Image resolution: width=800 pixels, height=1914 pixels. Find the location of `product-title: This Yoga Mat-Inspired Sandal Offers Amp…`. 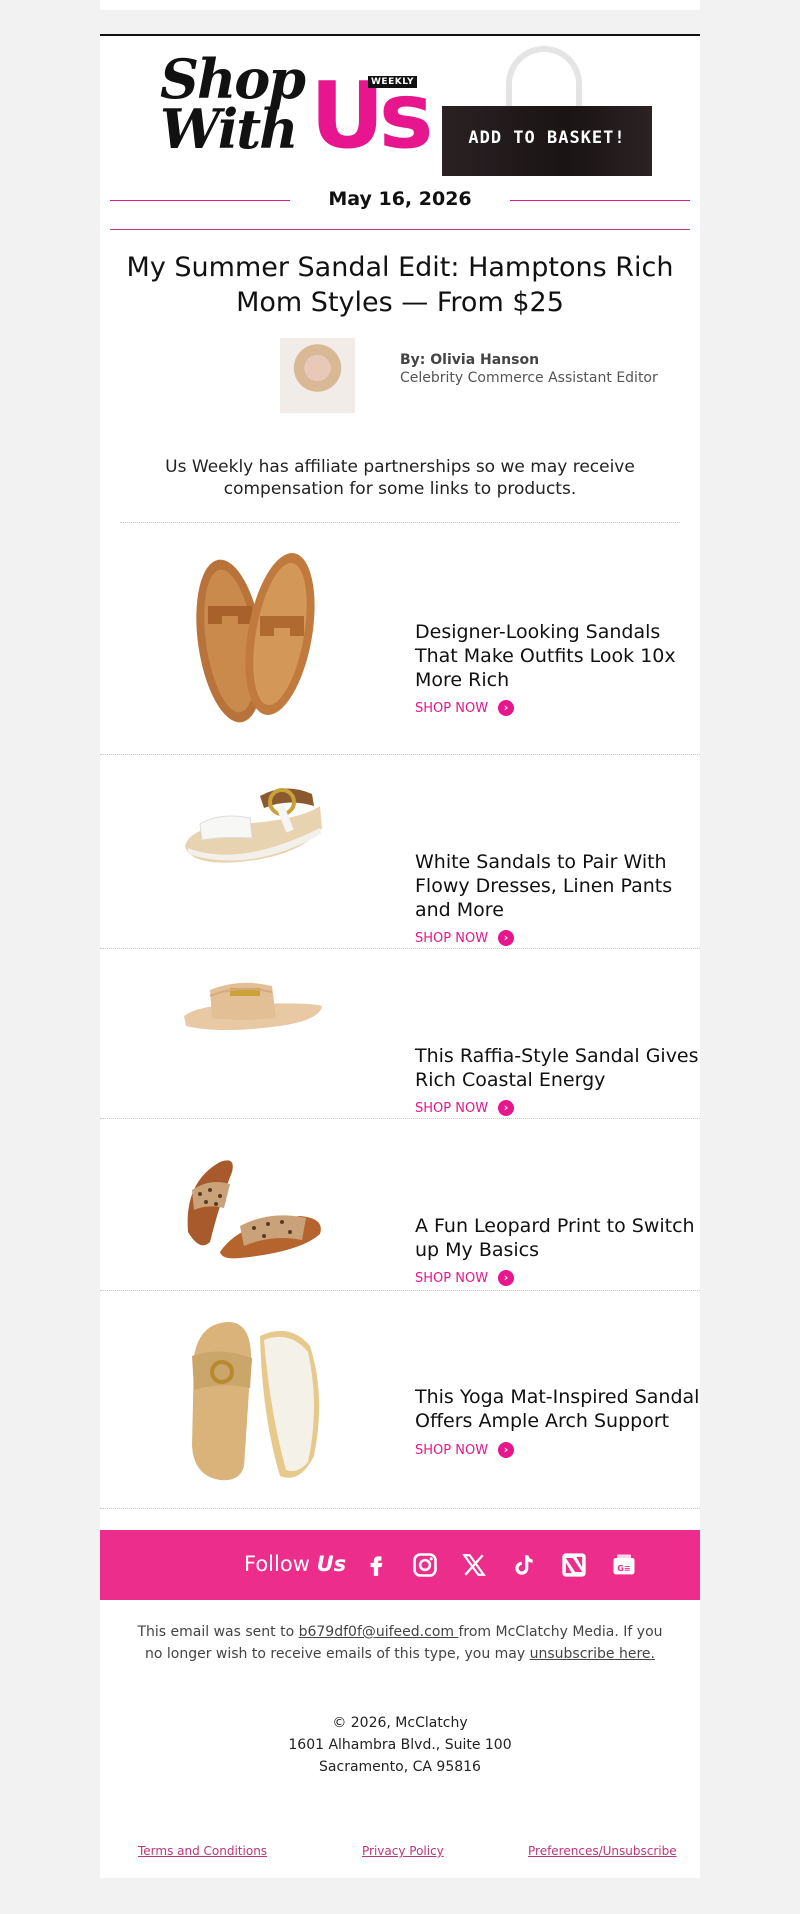

product-title: This Yoga Mat-Inspired Sandal Offers Amp… is located at coordinates (557, 1409).